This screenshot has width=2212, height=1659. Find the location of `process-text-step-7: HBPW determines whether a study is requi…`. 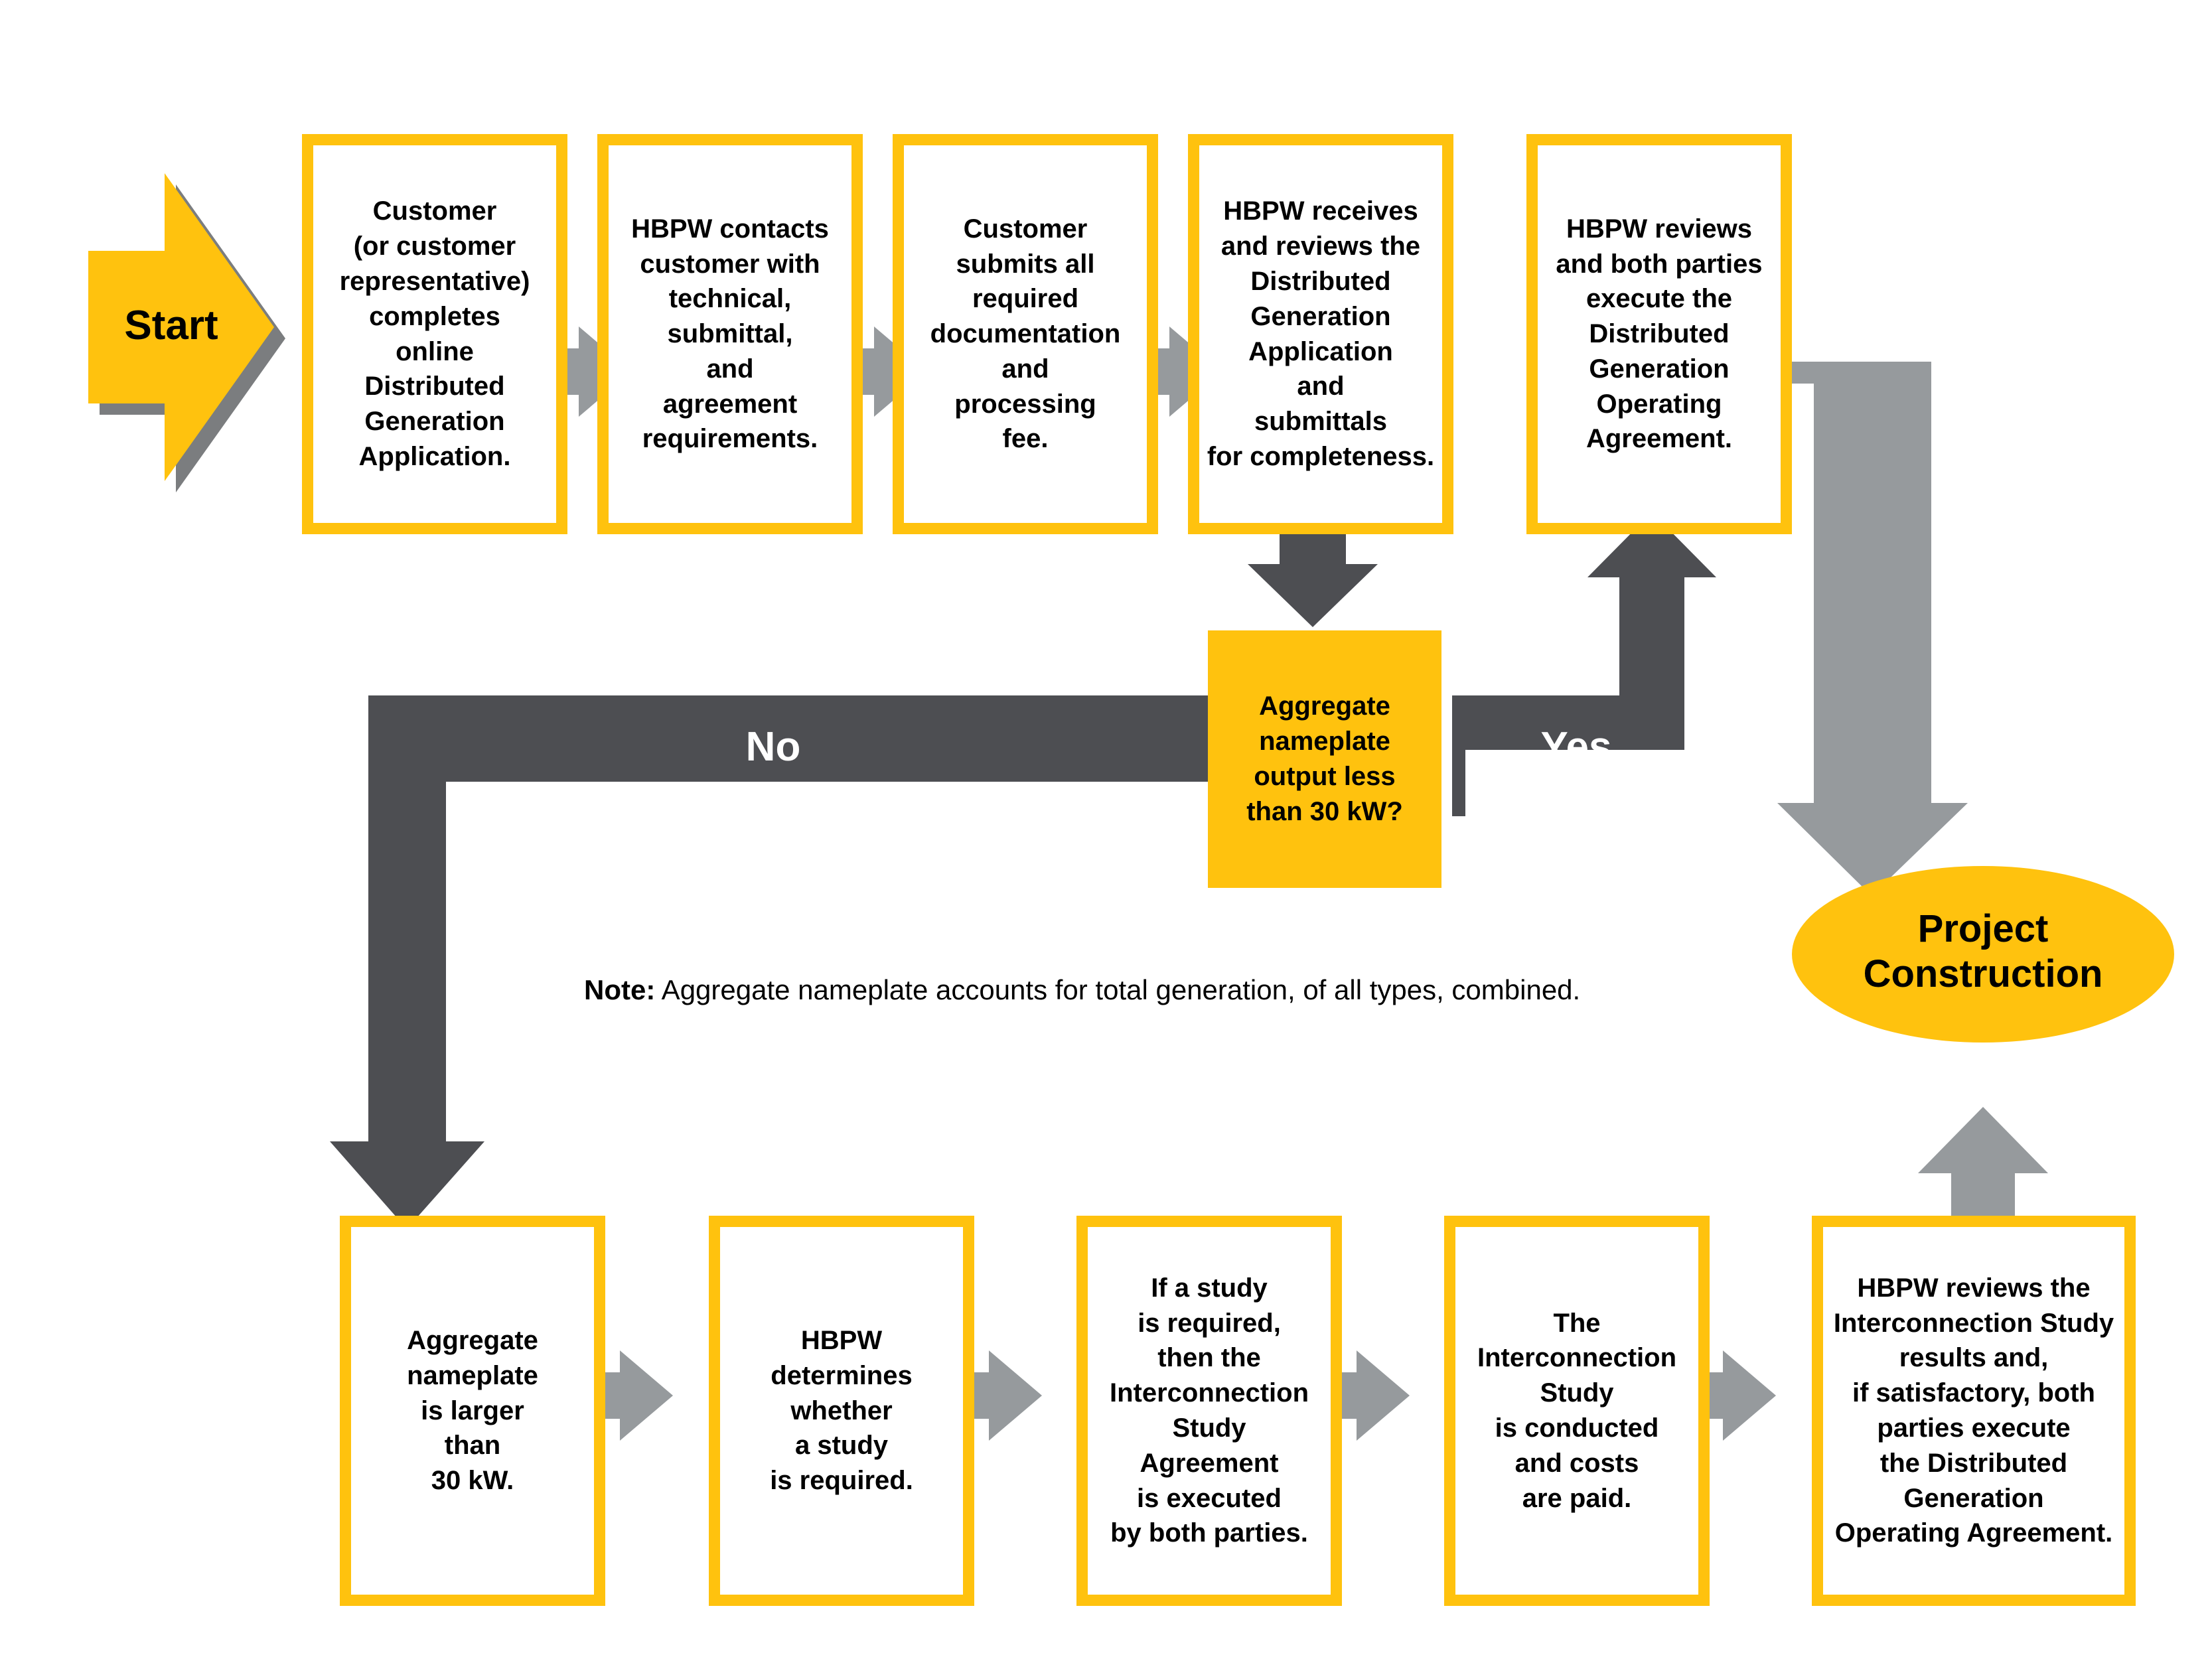

process-text-step-7: HBPW determines whether a study is requi… is located at coordinates (842, 1411).